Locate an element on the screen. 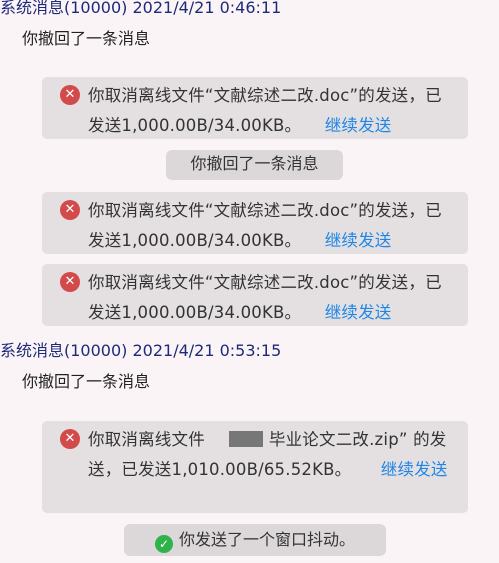 Image resolution: width=499 pixels, height=563 pixels. redacted-block is located at coordinates (245, 439).